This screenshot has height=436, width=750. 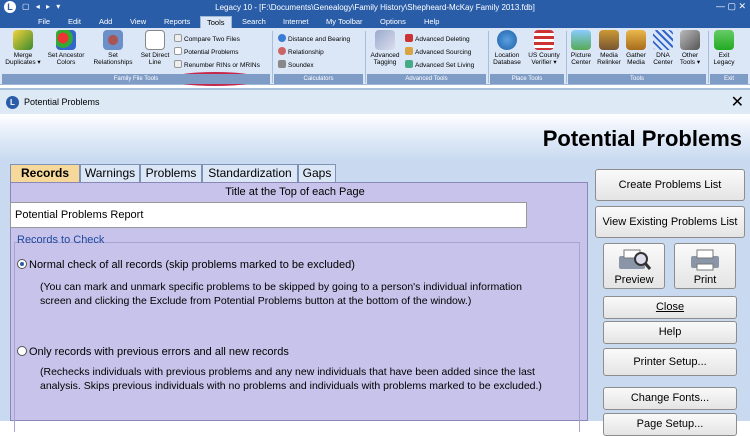 I want to click on report-title-input, so click(x=268, y=215).